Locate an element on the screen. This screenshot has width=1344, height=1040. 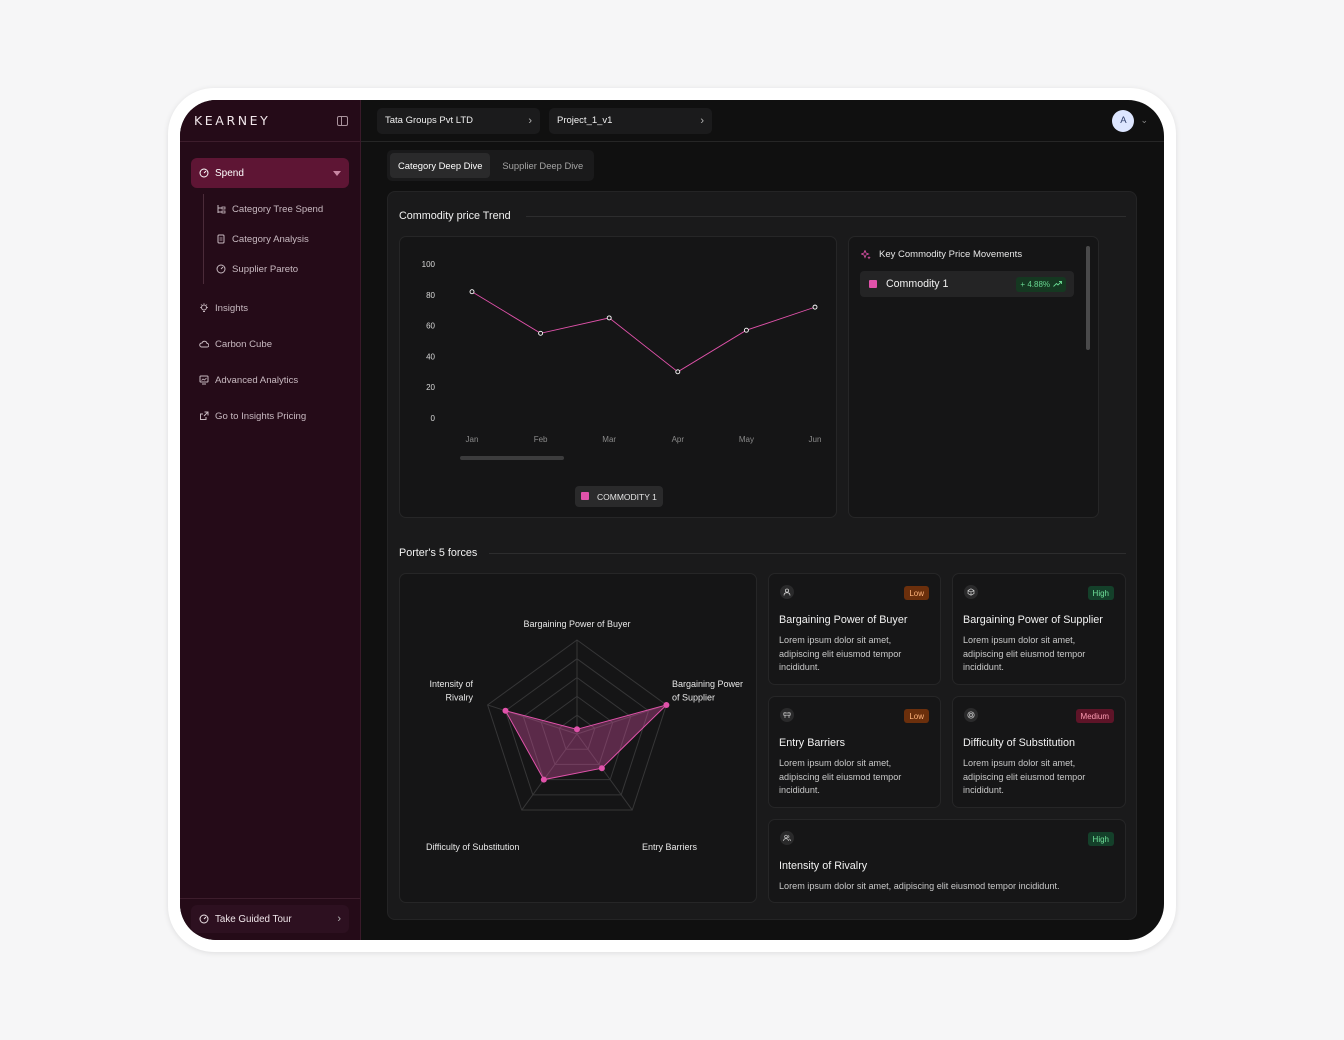
brand-row: KEARNEY is located at coordinates (270, 121).